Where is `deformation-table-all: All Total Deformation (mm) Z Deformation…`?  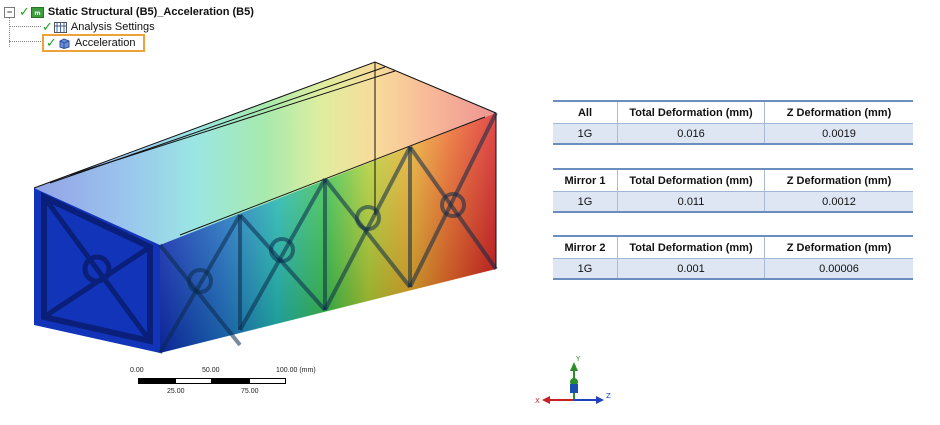
deformation-table-all: All Total Deformation (mm) Z Deformation… is located at coordinates (733, 122).